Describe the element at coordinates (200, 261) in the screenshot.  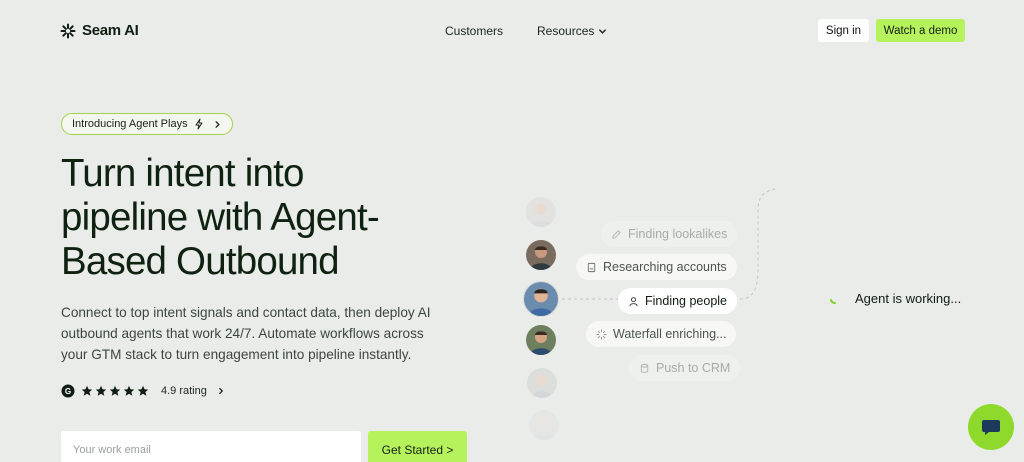
I see `headline-line-3: Based Outbound` at that location.